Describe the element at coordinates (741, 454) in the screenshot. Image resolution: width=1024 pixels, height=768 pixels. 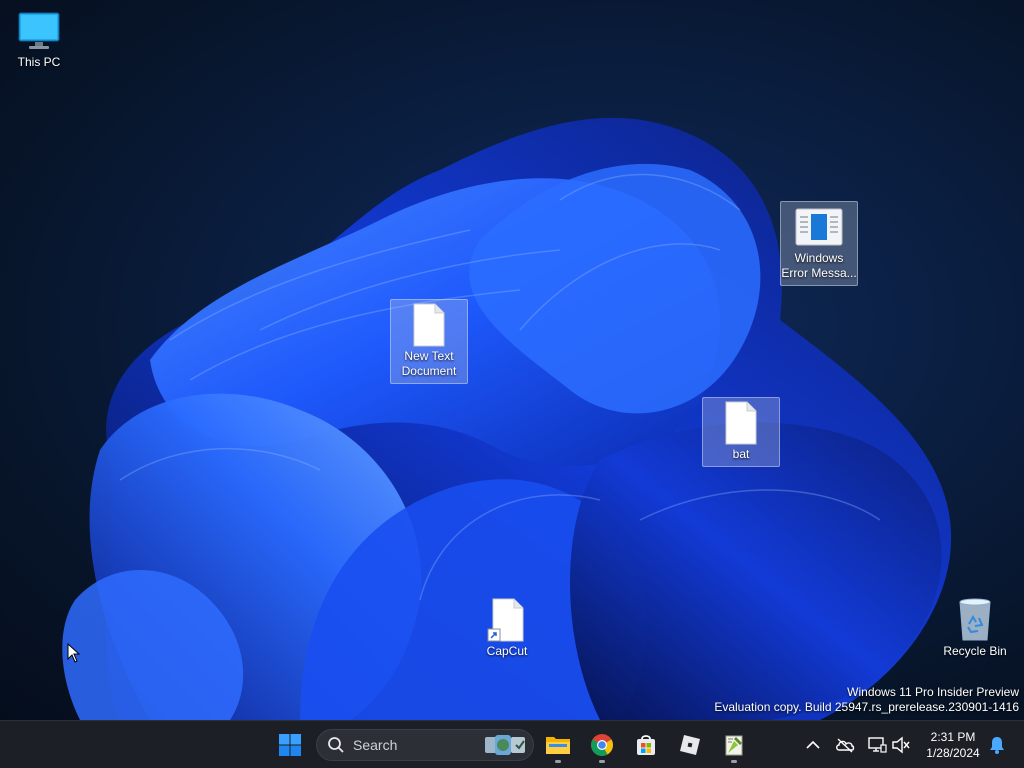
I see `desktop-icon-label: bat` at that location.